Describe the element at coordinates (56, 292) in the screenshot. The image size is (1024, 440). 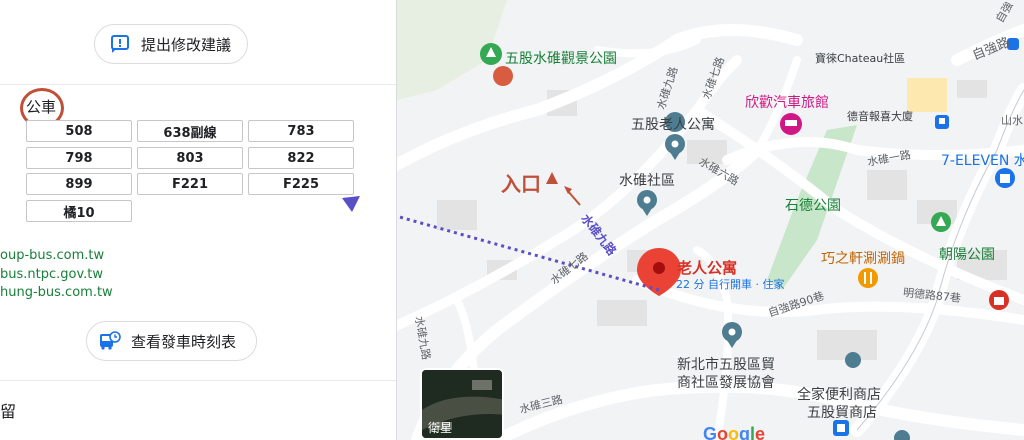
I see `bus-link: hung-bus.com.tw` at that location.